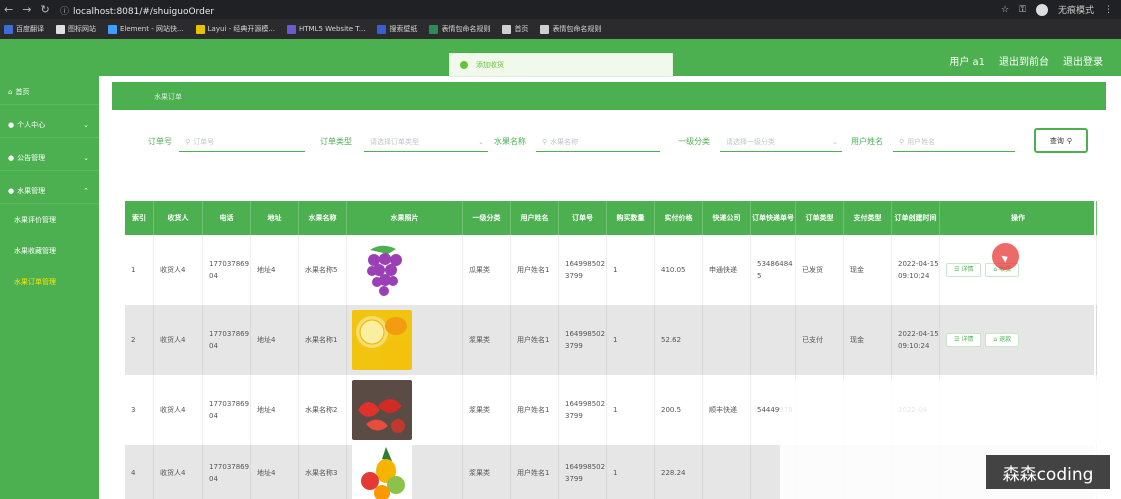 The height and width of the screenshot is (499, 1121). I want to click on fruit-photo, so click(405, 340).